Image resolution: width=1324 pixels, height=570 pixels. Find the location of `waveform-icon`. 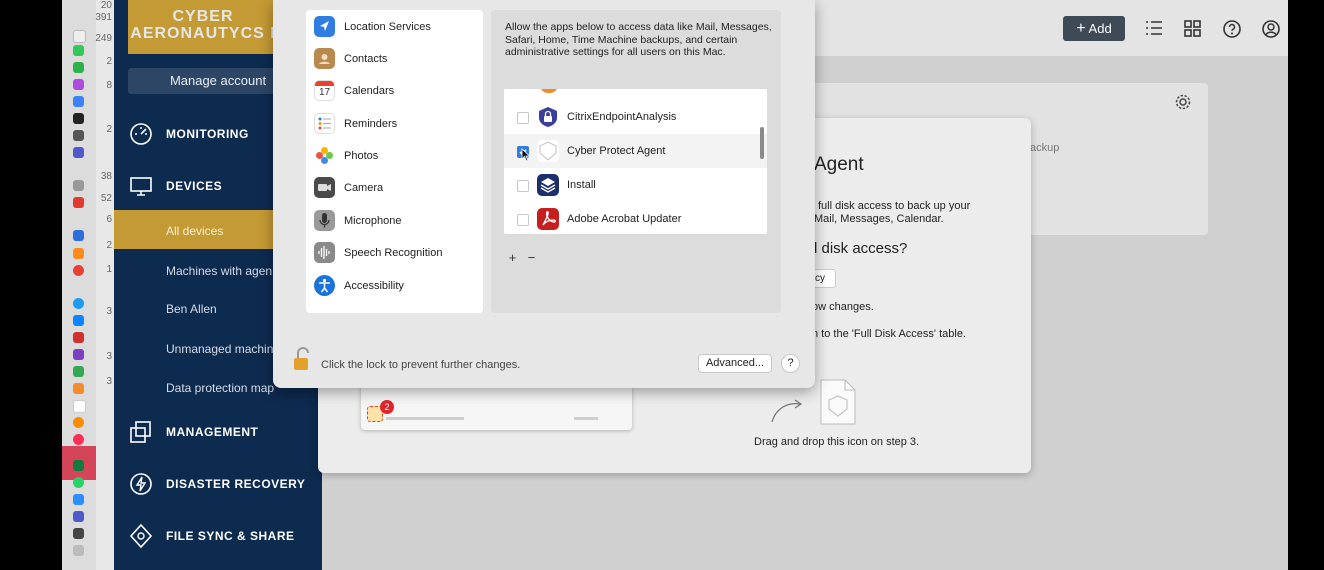

waveform-icon is located at coordinates (324, 252).